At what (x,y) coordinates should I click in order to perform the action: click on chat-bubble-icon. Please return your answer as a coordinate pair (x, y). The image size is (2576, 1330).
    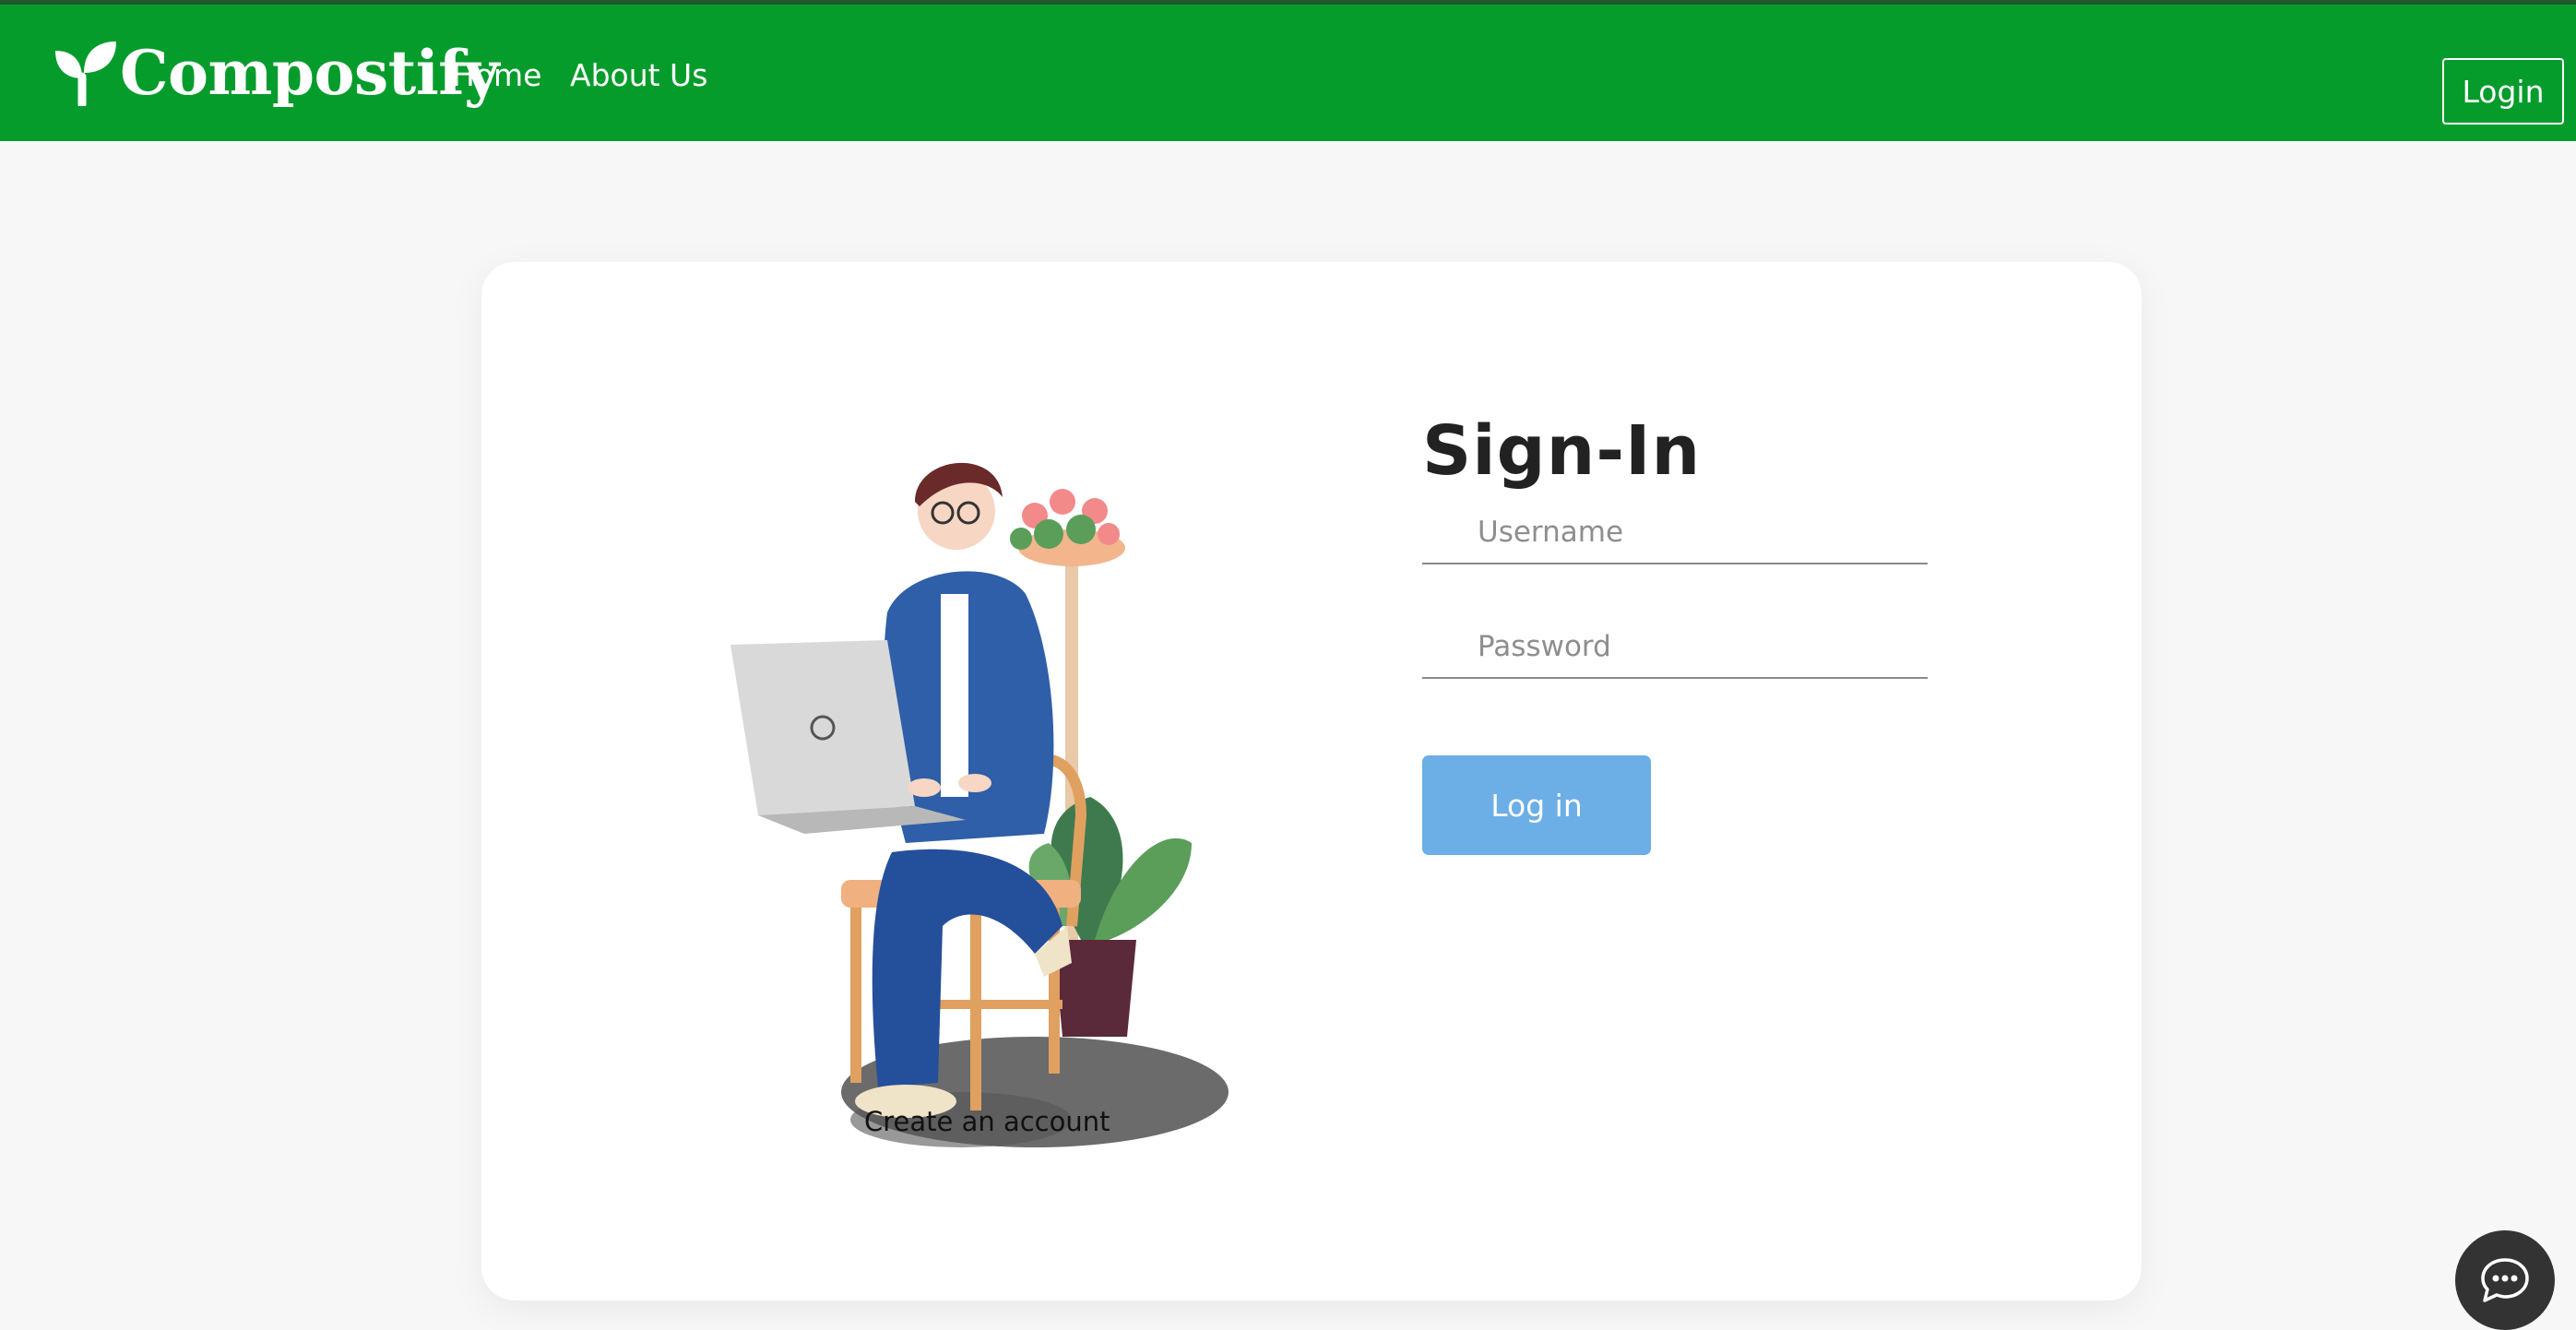
    Looking at the image, I should click on (2505, 1280).